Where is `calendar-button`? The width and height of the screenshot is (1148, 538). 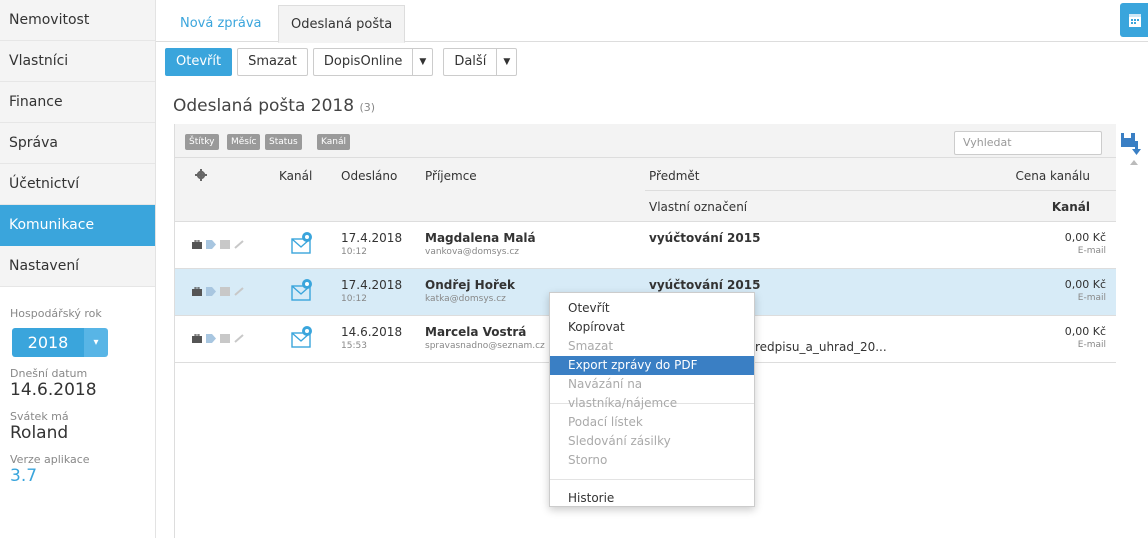 calendar-button is located at coordinates (1134, 20).